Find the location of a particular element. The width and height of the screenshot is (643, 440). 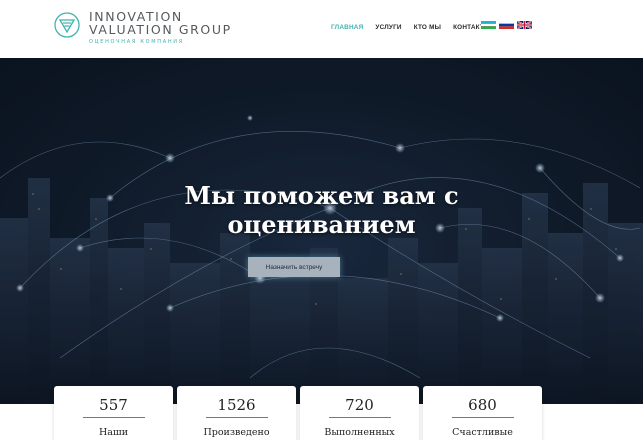

stat-card: 680 Счастливые is located at coordinates (482, 413).